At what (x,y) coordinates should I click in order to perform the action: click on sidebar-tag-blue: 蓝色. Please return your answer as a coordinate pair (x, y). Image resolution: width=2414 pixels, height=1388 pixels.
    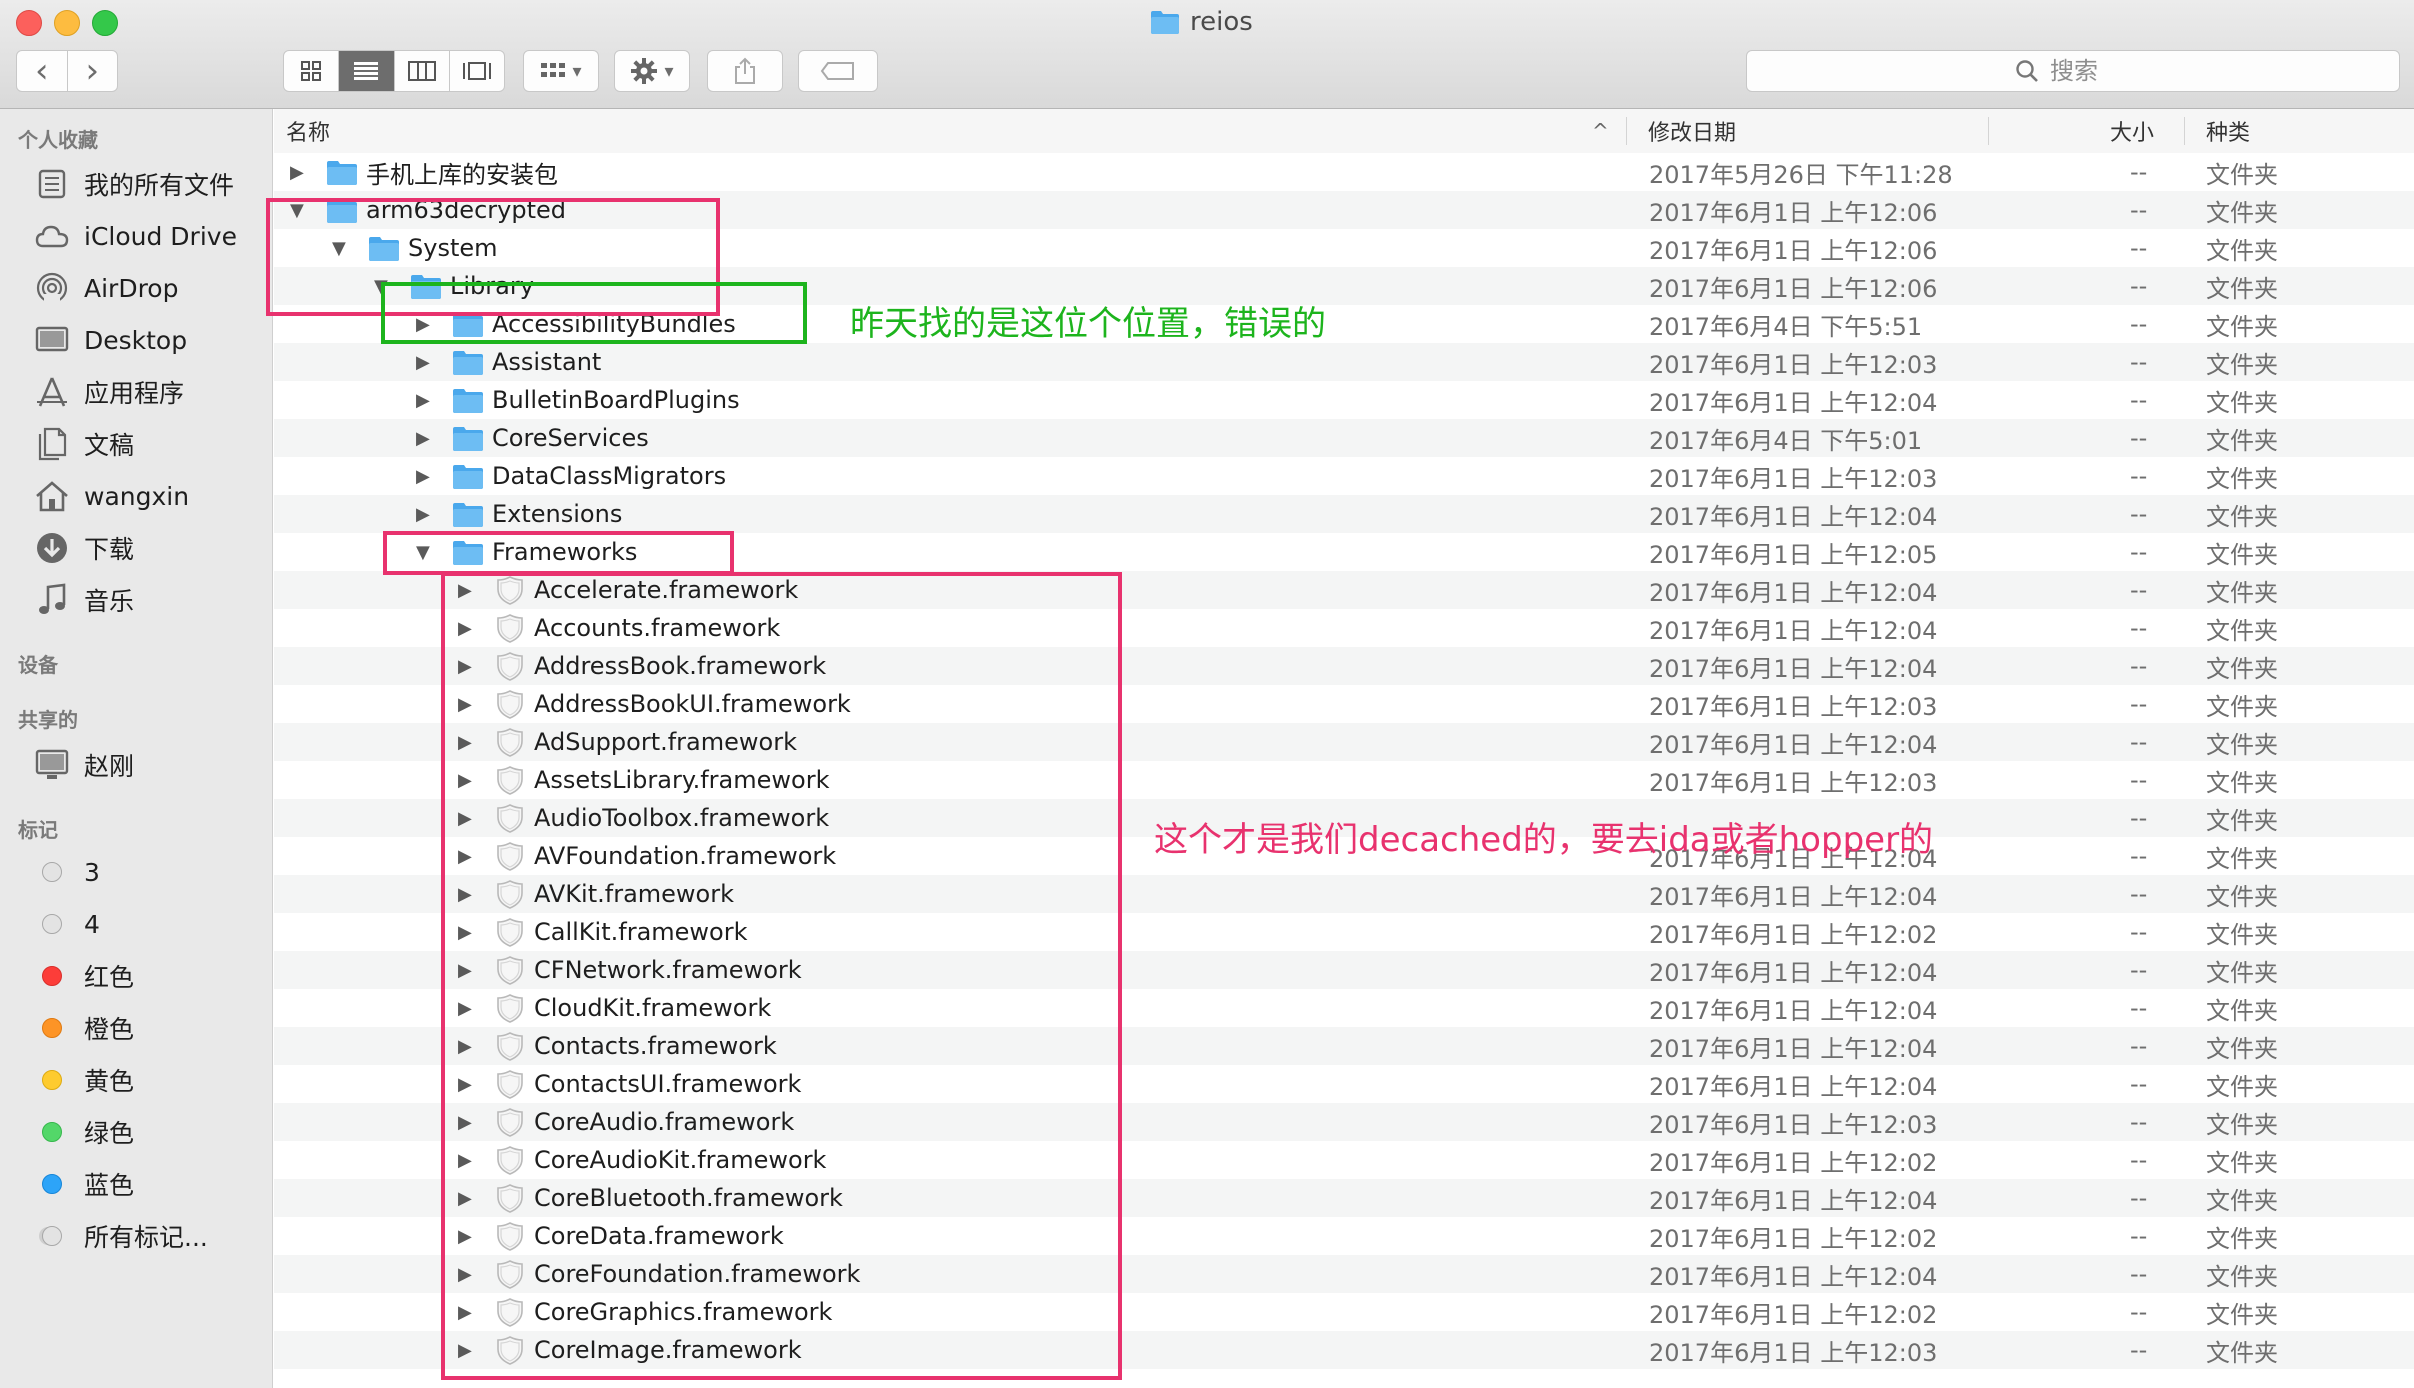
    Looking at the image, I should click on (84, 1184).